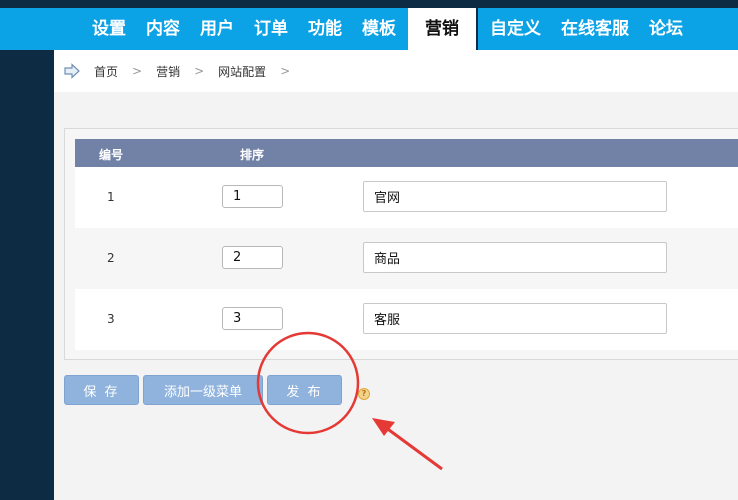 This screenshot has width=738, height=500. Describe the element at coordinates (111, 197) in the screenshot. I see `row-id: 1` at that location.